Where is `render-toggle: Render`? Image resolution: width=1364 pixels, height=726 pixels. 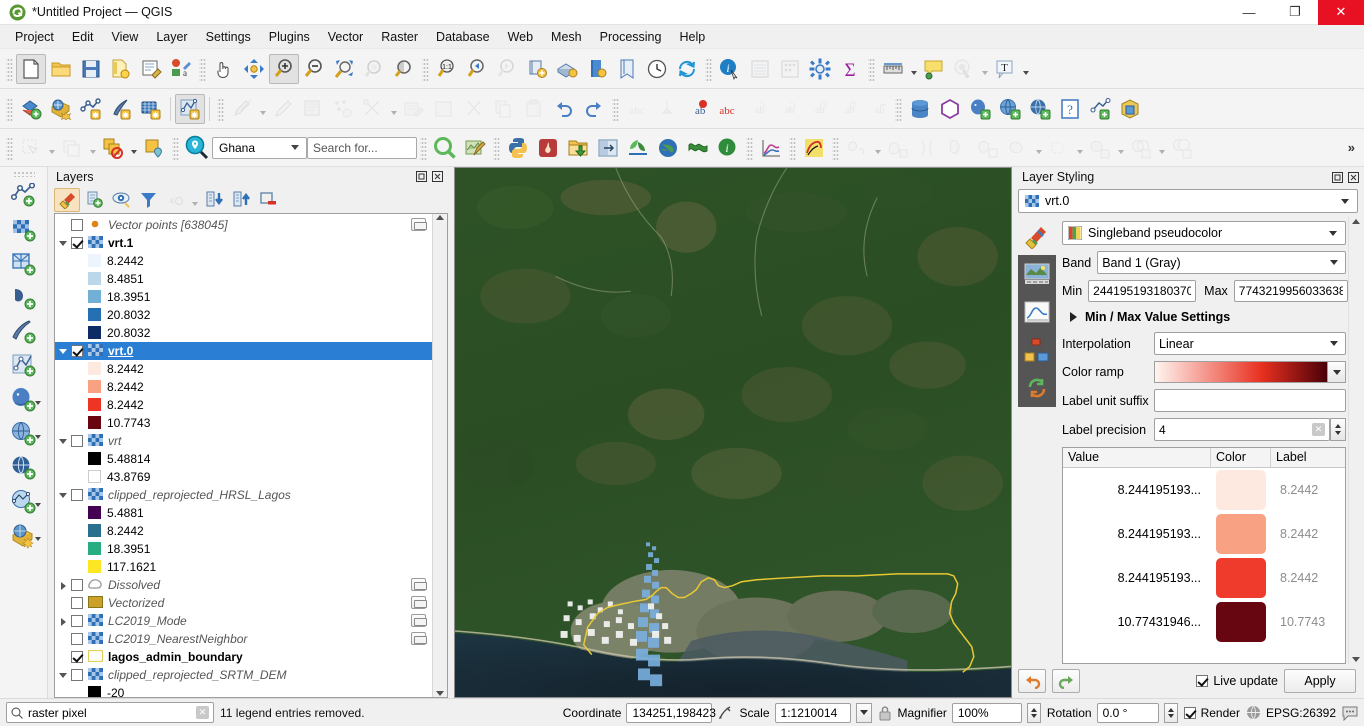 render-toggle: Render is located at coordinates (1211, 713).